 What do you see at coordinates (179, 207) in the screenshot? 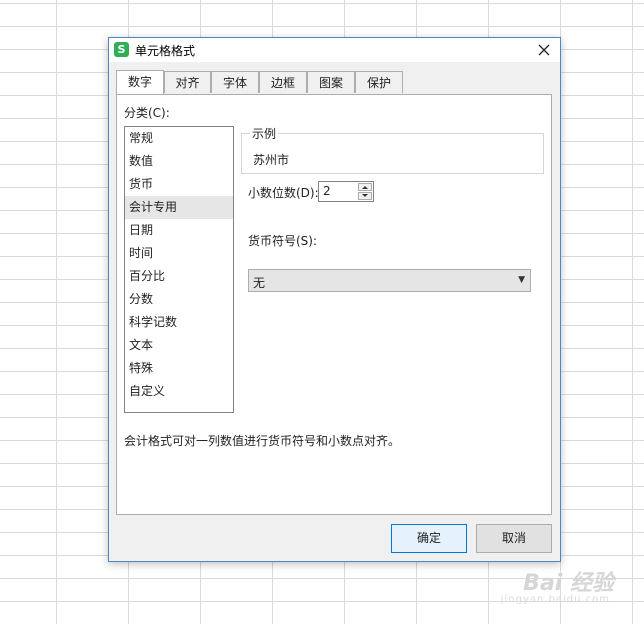
I see `category-accounting: 会计专用` at bounding box center [179, 207].